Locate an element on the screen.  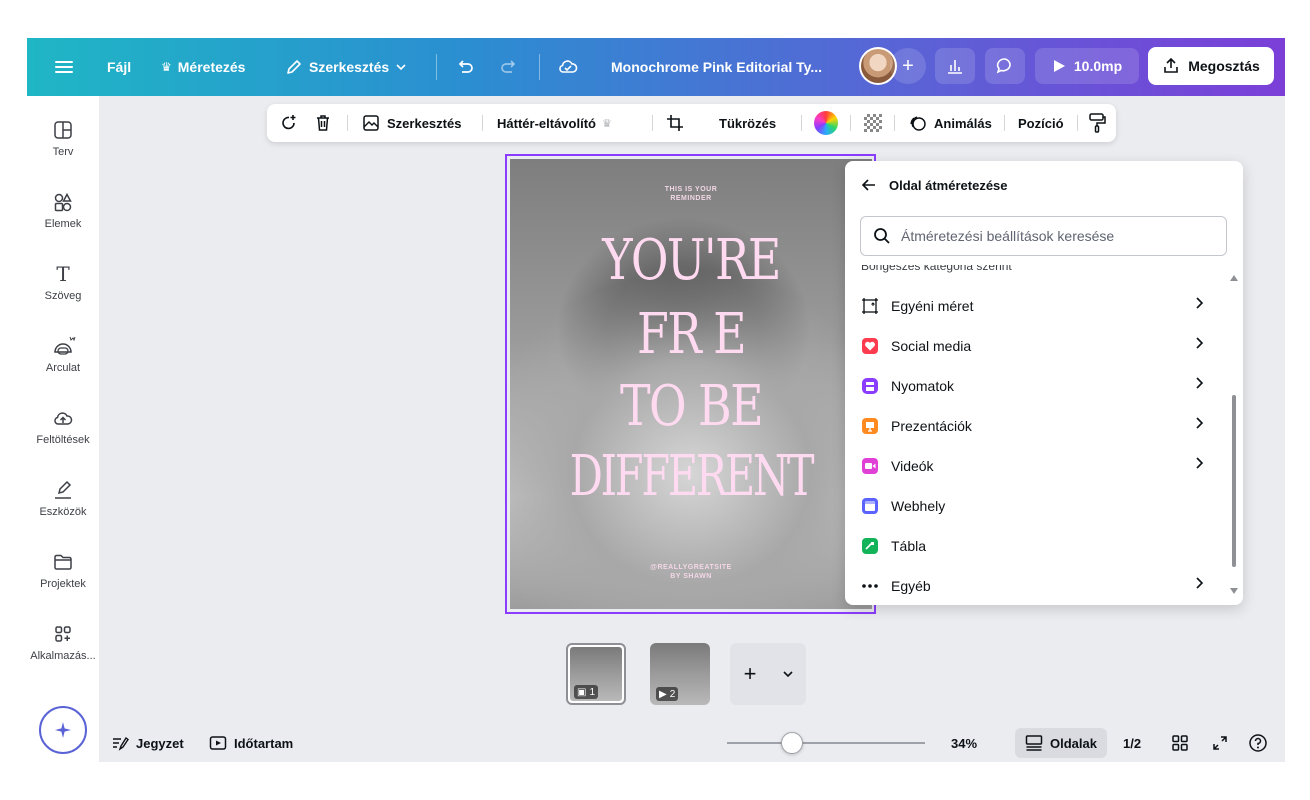
reminder-line-2: REMINDER is located at coordinates (691, 198).